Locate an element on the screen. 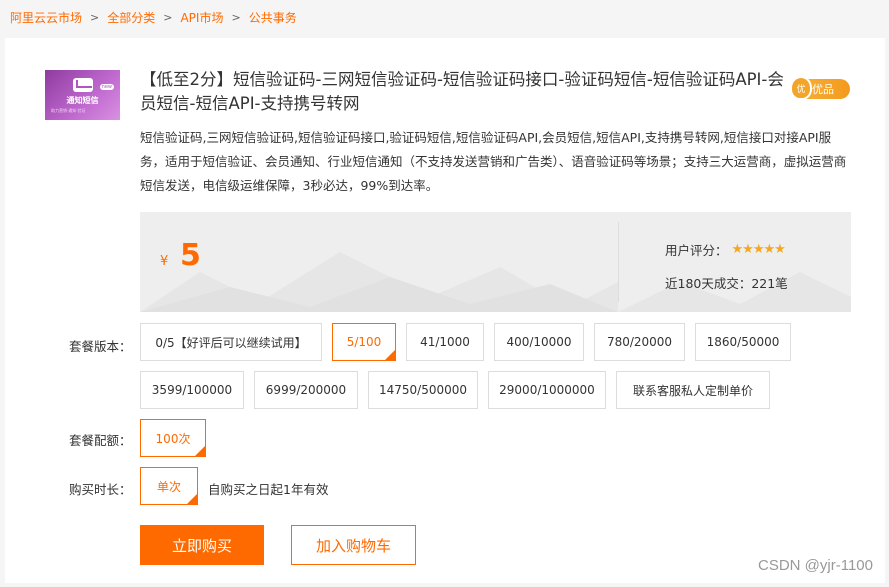 The image size is (889, 587). watermark: CSDN @yjr-1100 is located at coordinates (815, 565).